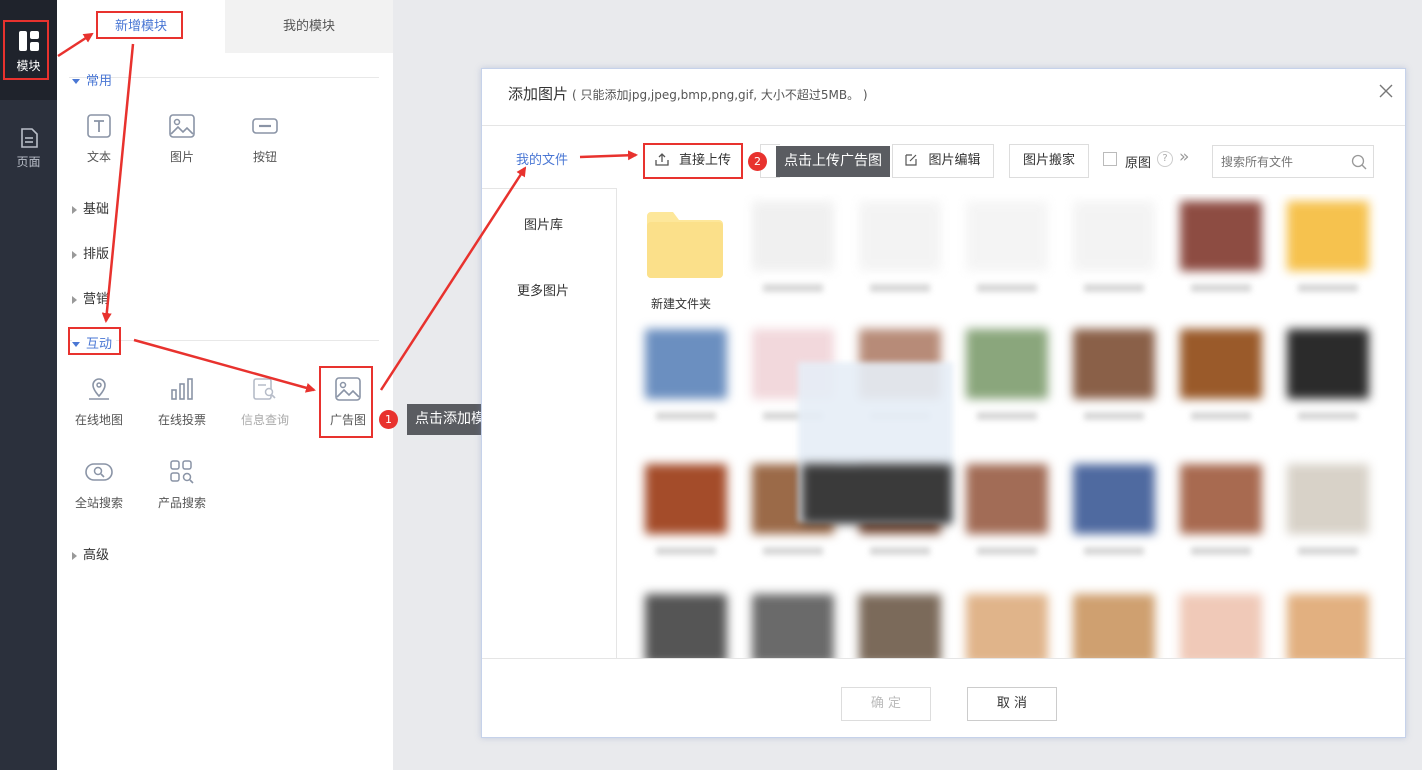 The image size is (1422, 770). I want to click on module-site-search: 全站搜索, so click(99, 485).